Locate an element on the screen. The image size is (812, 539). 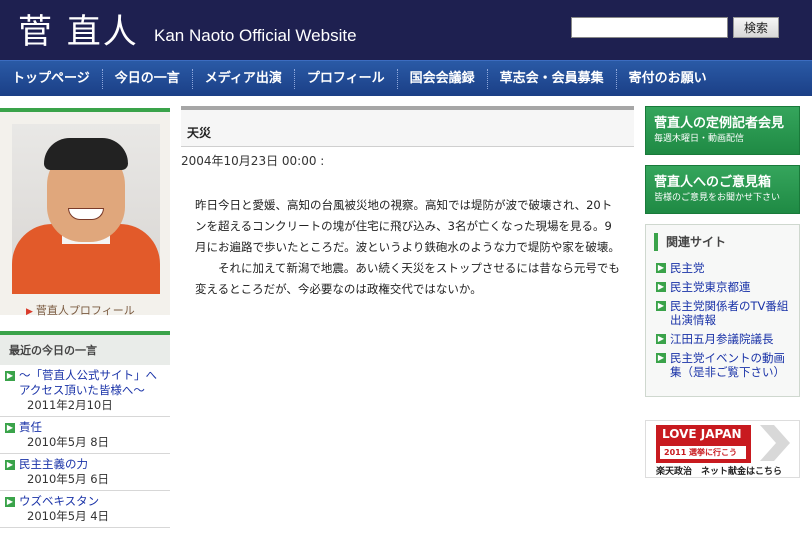
list-item: ▶ 責任 2010年5月 8日 is located at coordinates (85, 435).